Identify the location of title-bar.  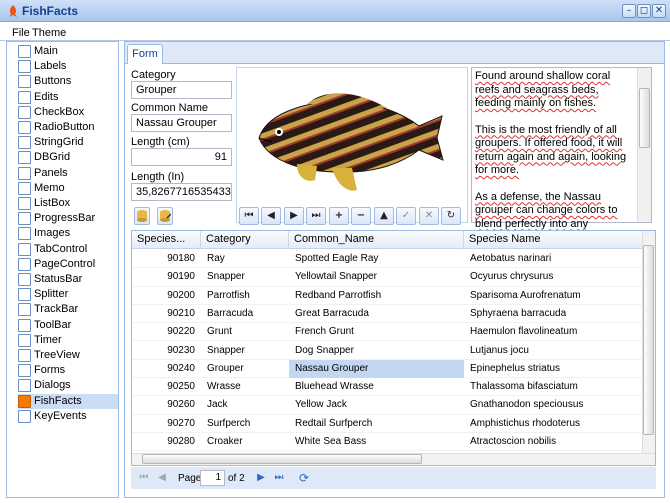
(335, 11).